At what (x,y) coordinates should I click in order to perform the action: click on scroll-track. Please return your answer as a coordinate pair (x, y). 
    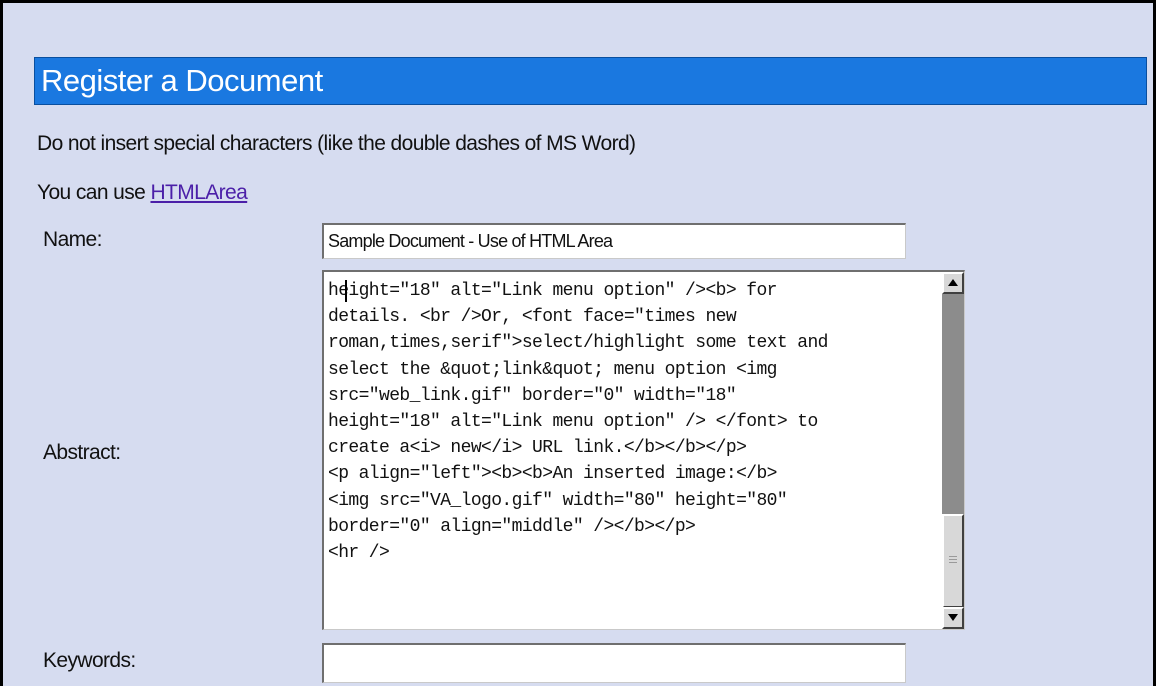
    Looking at the image, I should click on (953, 404).